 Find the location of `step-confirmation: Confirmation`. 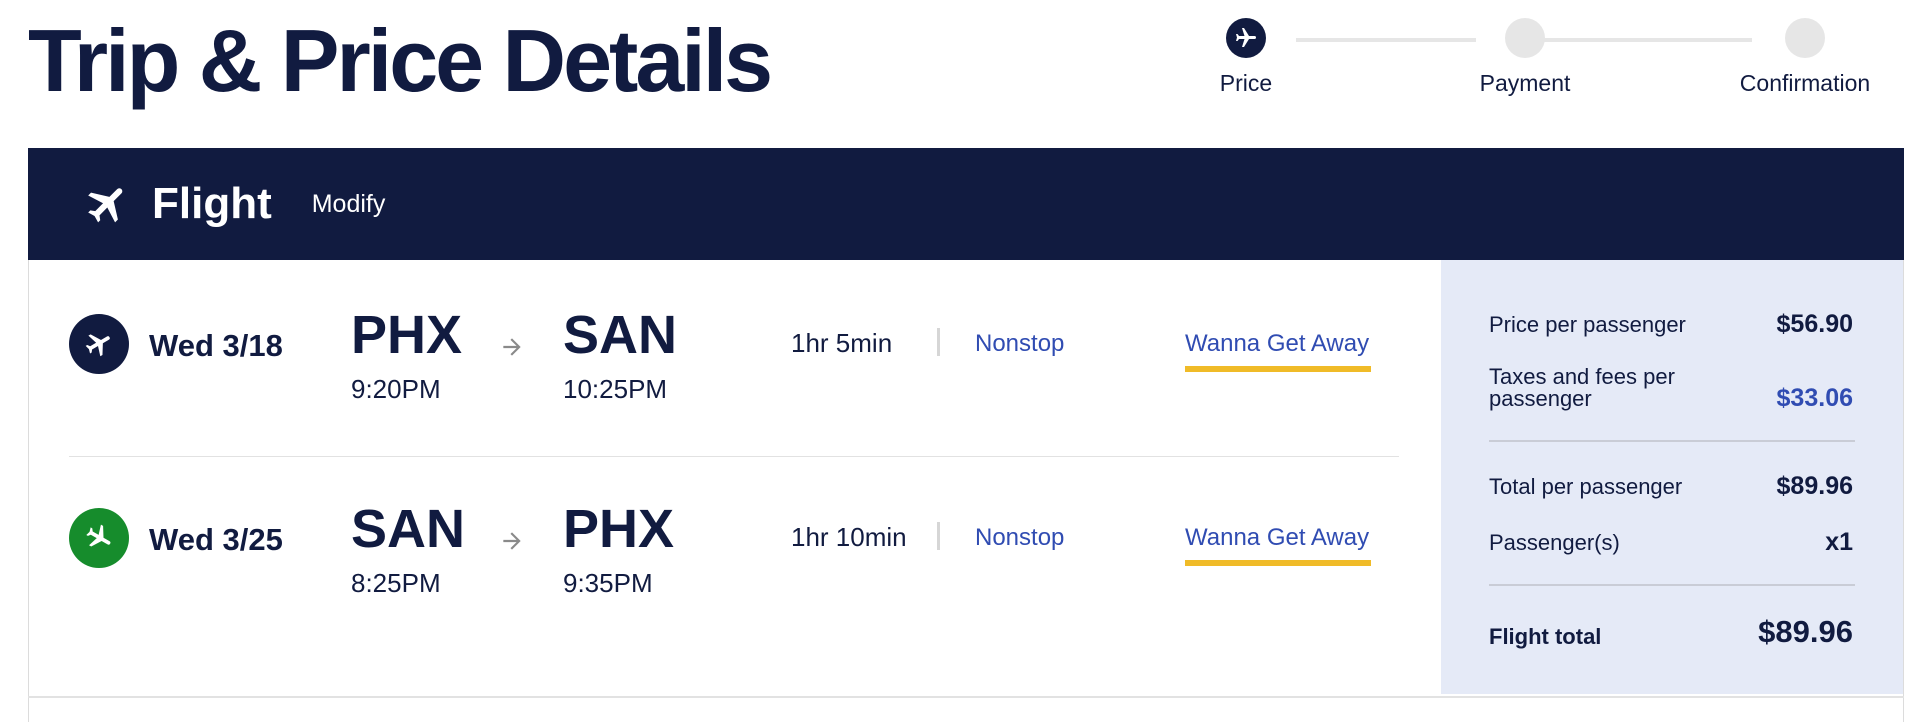

step-confirmation: Confirmation is located at coordinates (1805, 57).